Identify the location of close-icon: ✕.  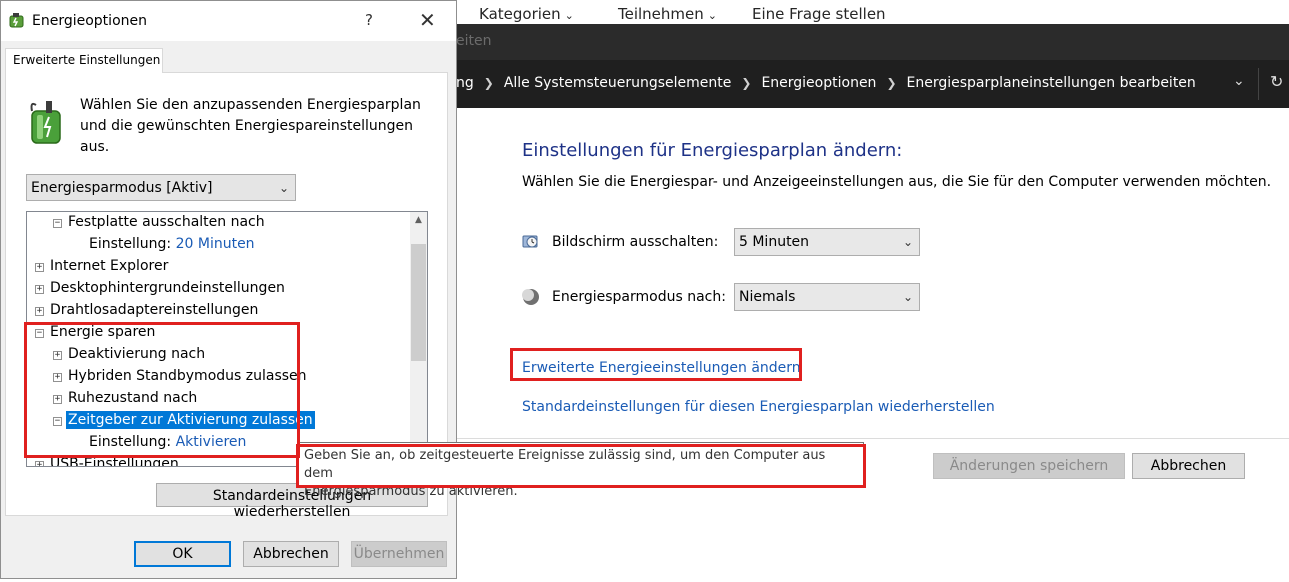
(427, 20).